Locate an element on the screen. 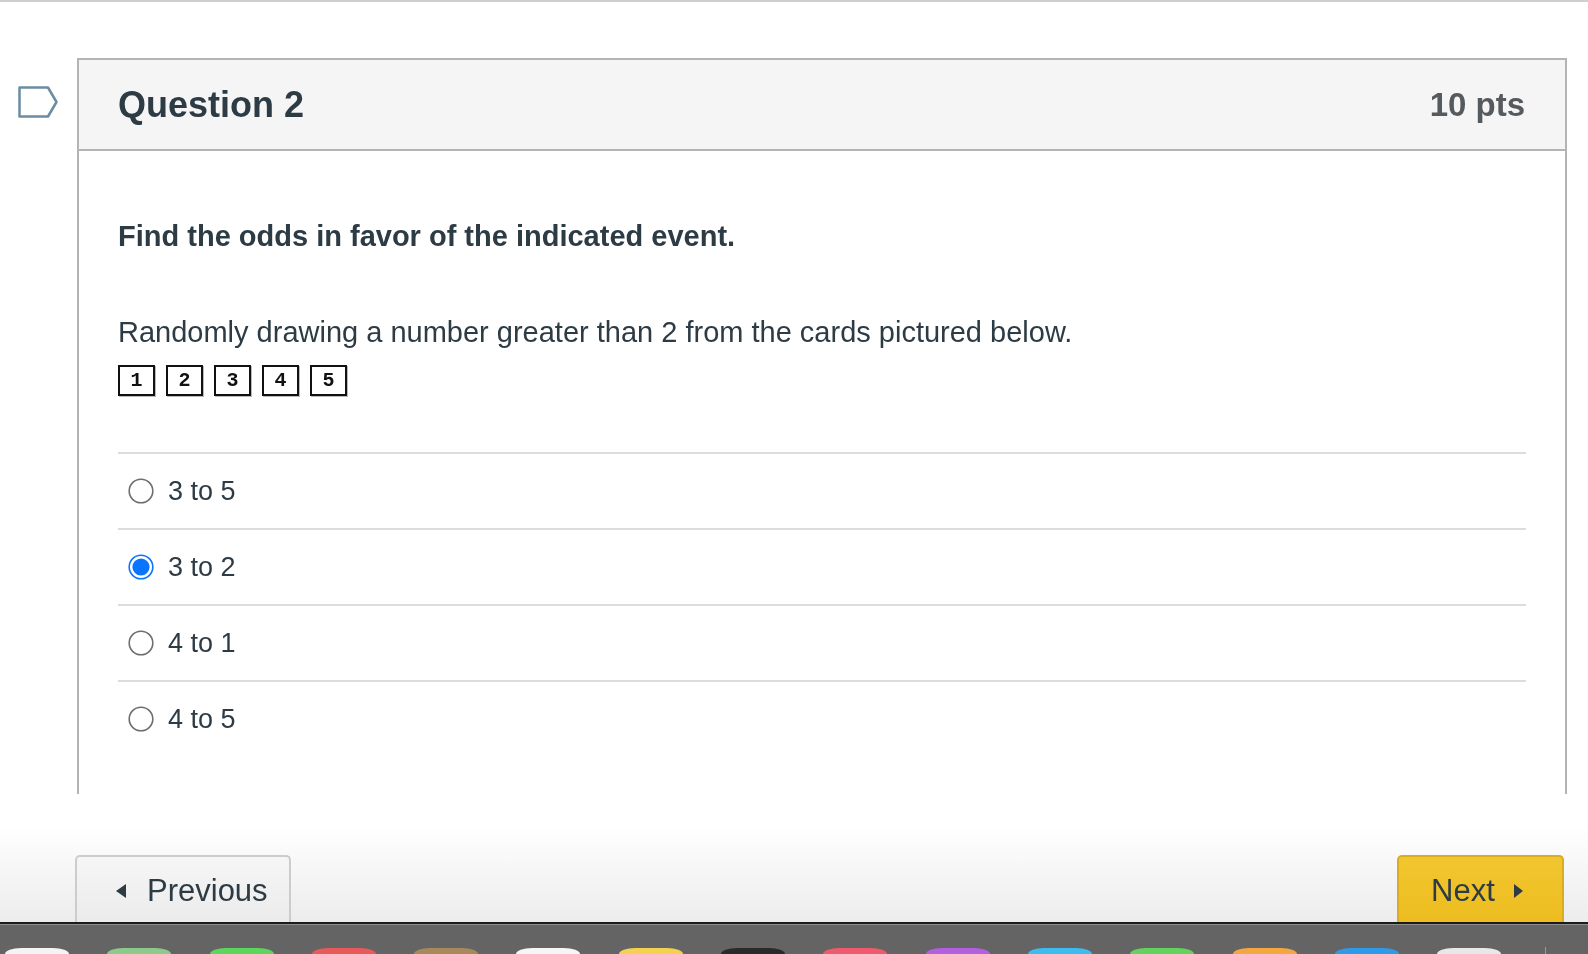  previous-button: Previous is located at coordinates (183, 888).